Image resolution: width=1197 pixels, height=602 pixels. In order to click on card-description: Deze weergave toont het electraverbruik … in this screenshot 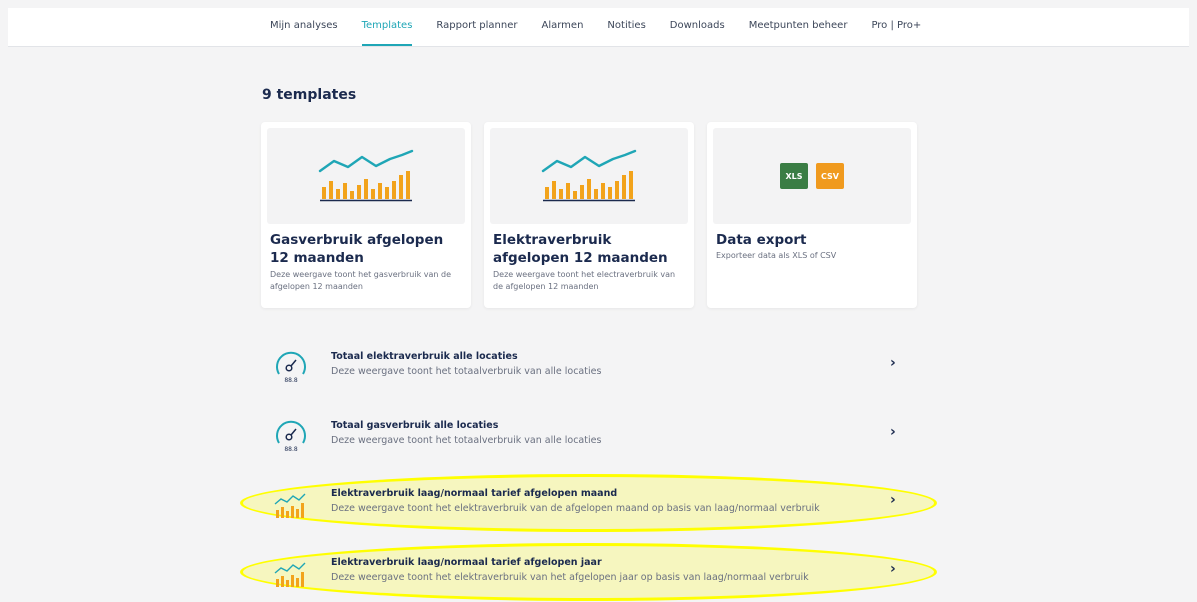, I will do `click(584, 280)`.